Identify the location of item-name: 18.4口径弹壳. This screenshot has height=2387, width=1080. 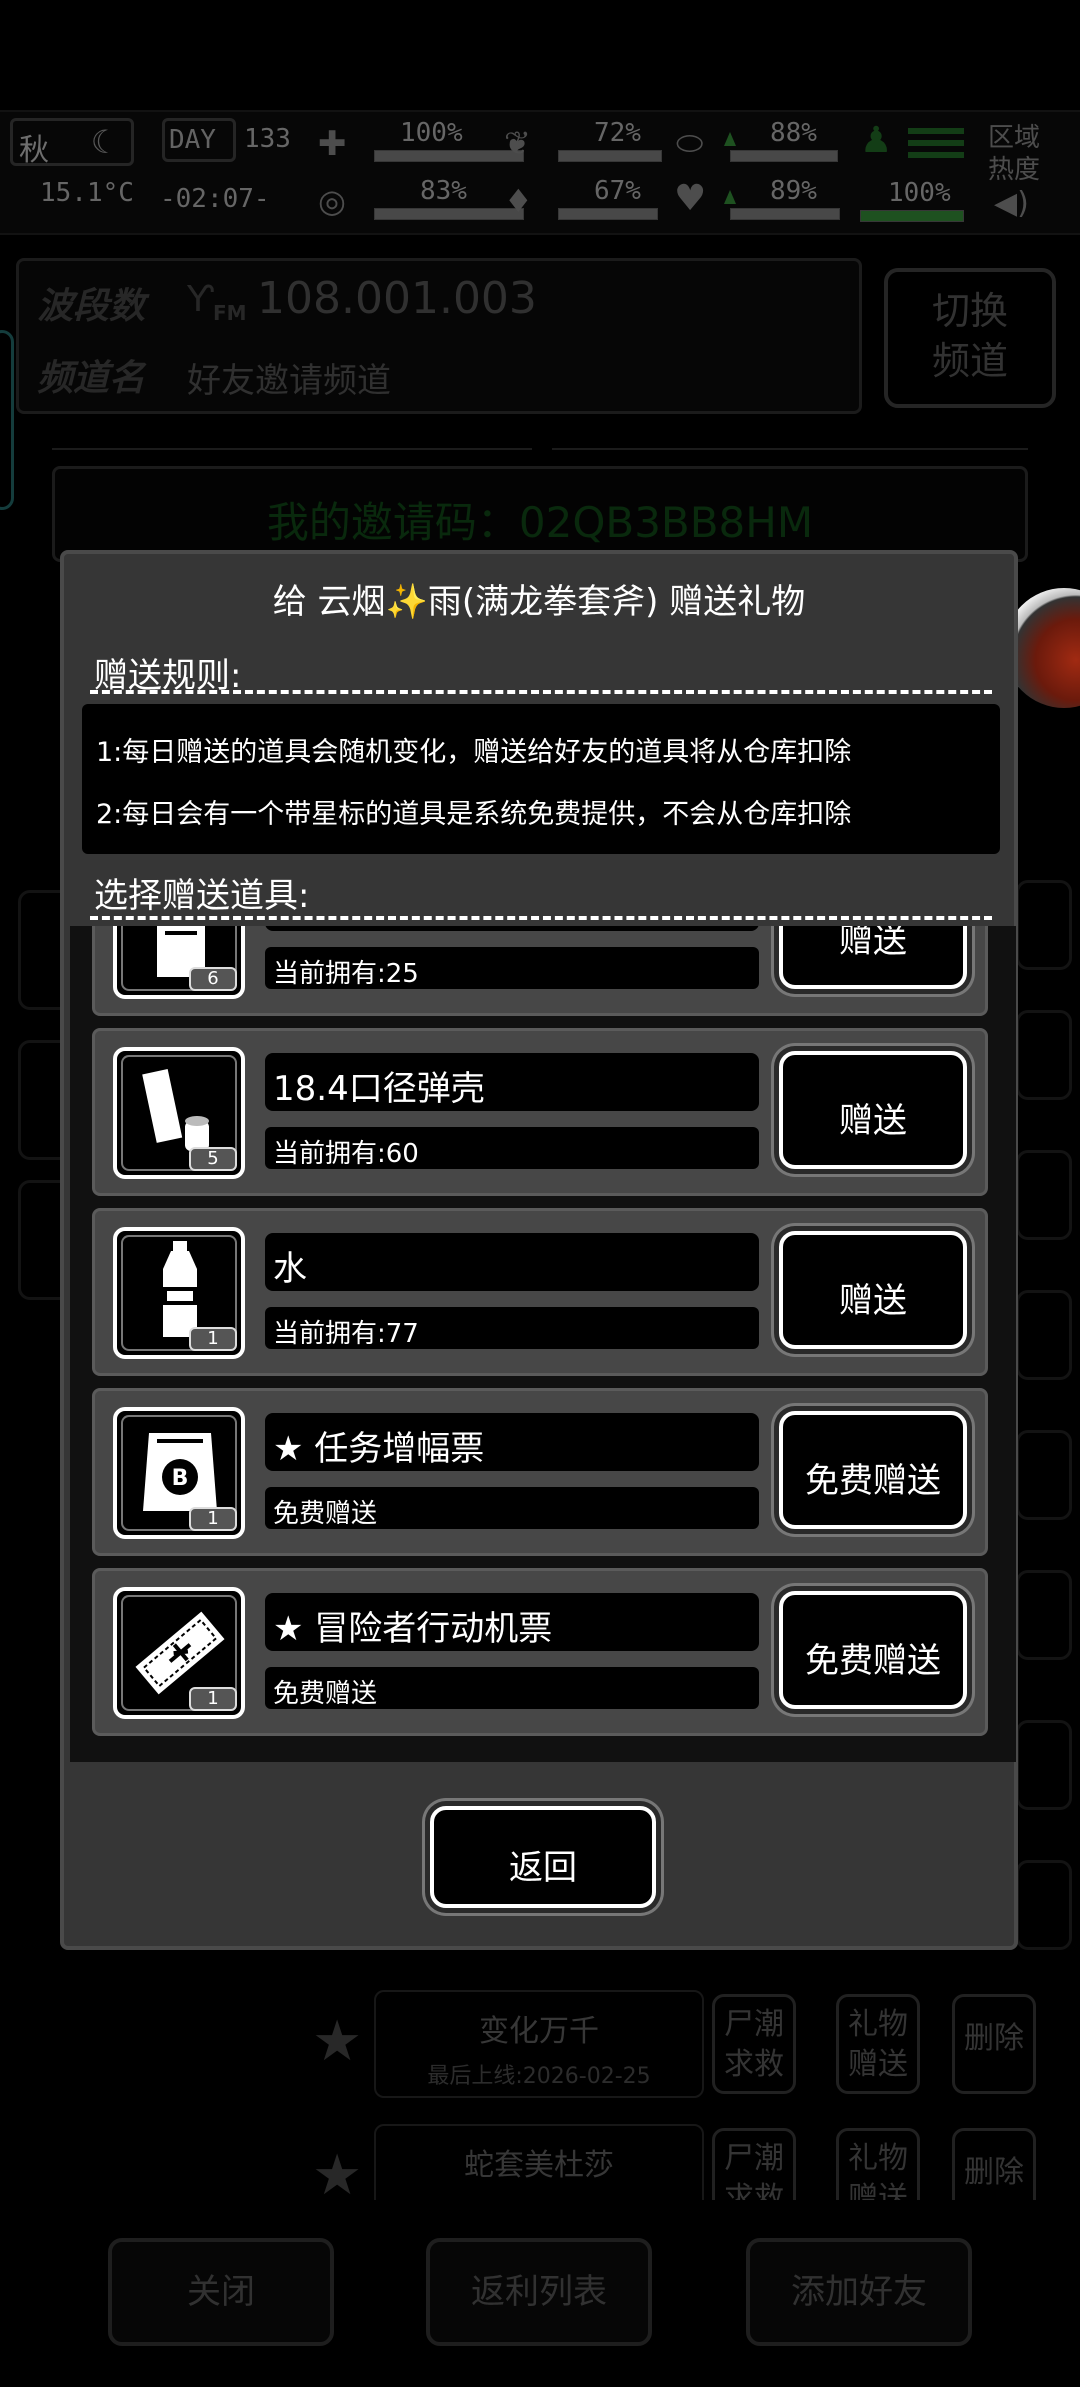
(379, 1089).